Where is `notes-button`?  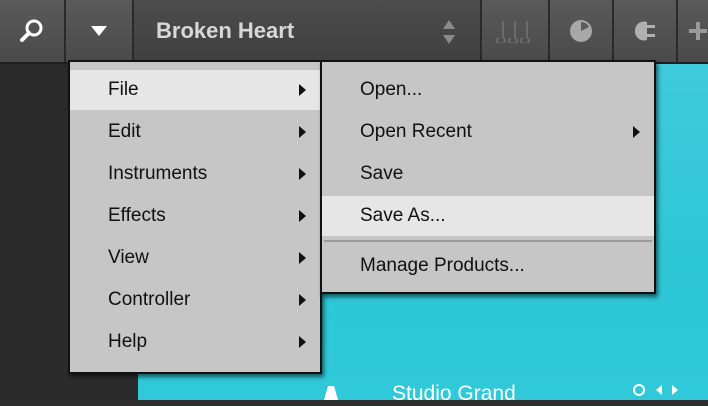 notes-button is located at coordinates (516, 31).